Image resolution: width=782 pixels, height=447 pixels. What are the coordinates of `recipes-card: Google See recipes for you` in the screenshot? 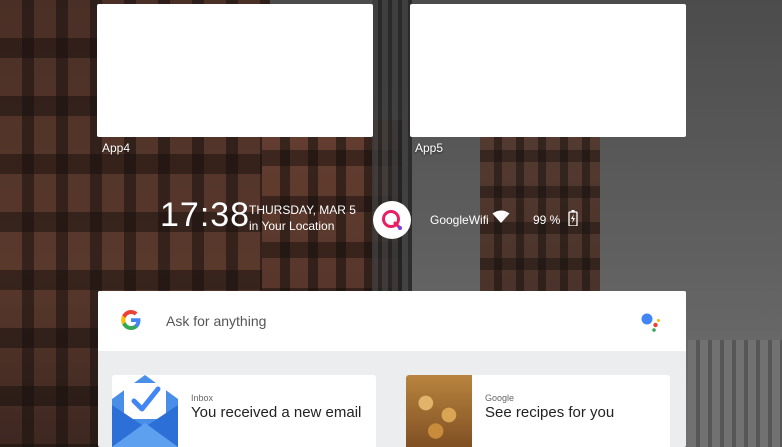 It's located at (538, 411).